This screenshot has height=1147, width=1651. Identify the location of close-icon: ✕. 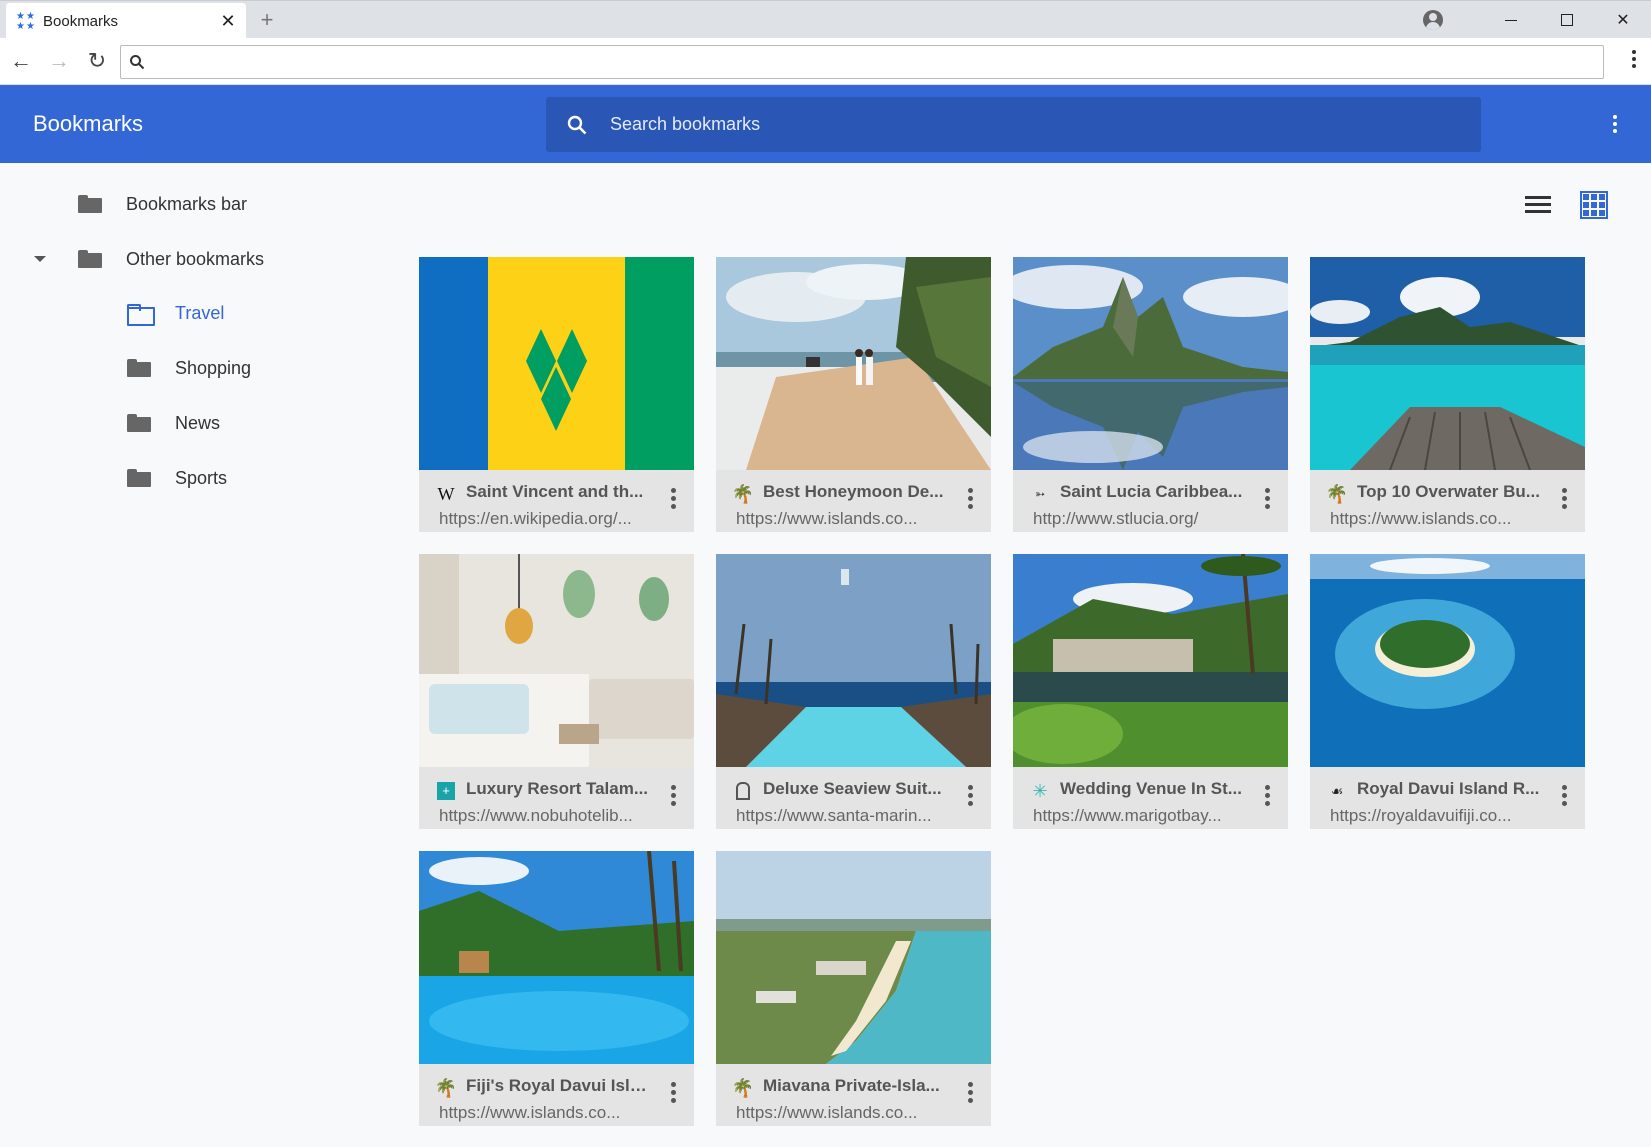
(1623, 20).